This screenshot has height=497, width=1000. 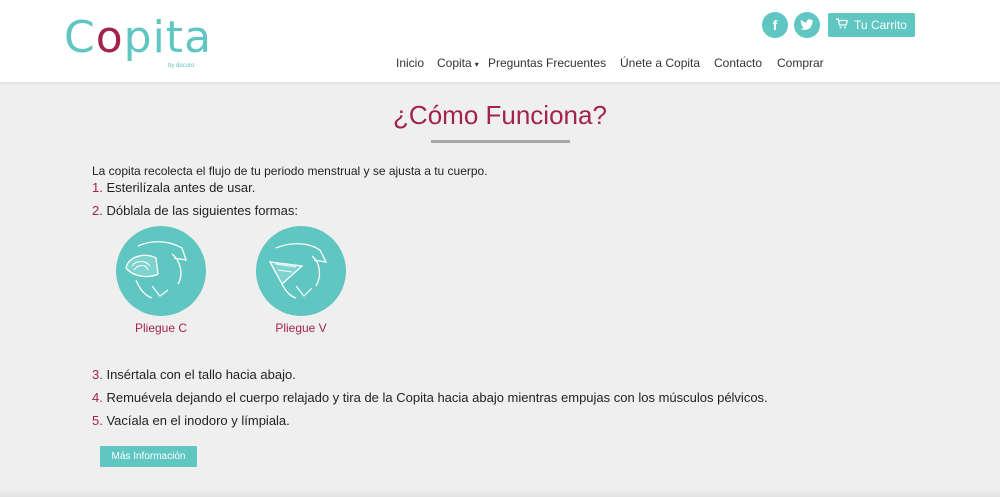 I want to click on nav-inicio: Inicio, so click(x=410, y=63).